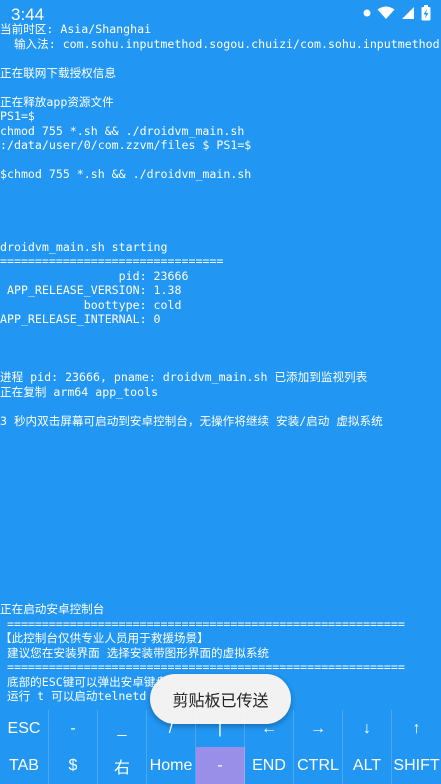 This screenshot has height=784, width=441. I want to click on terminal-line: PS1=$, so click(17, 116).